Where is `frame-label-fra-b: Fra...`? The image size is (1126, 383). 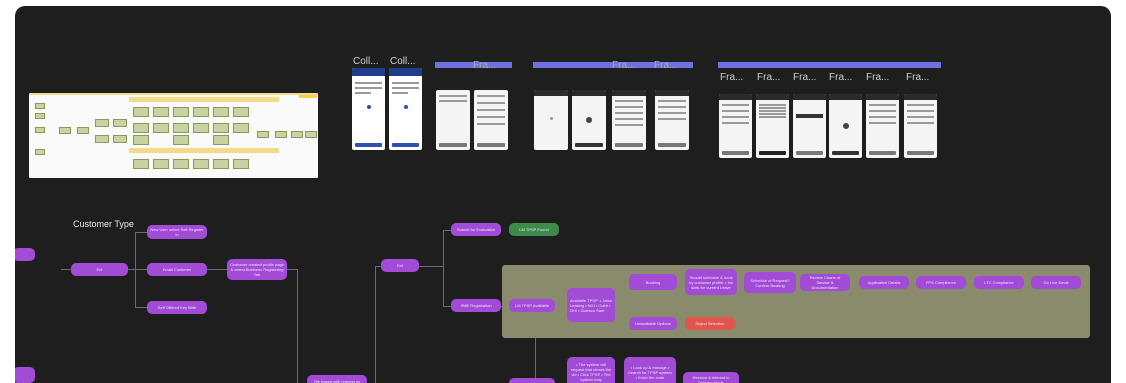
frame-label-fra-b: Fra... is located at coordinates (624, 65).